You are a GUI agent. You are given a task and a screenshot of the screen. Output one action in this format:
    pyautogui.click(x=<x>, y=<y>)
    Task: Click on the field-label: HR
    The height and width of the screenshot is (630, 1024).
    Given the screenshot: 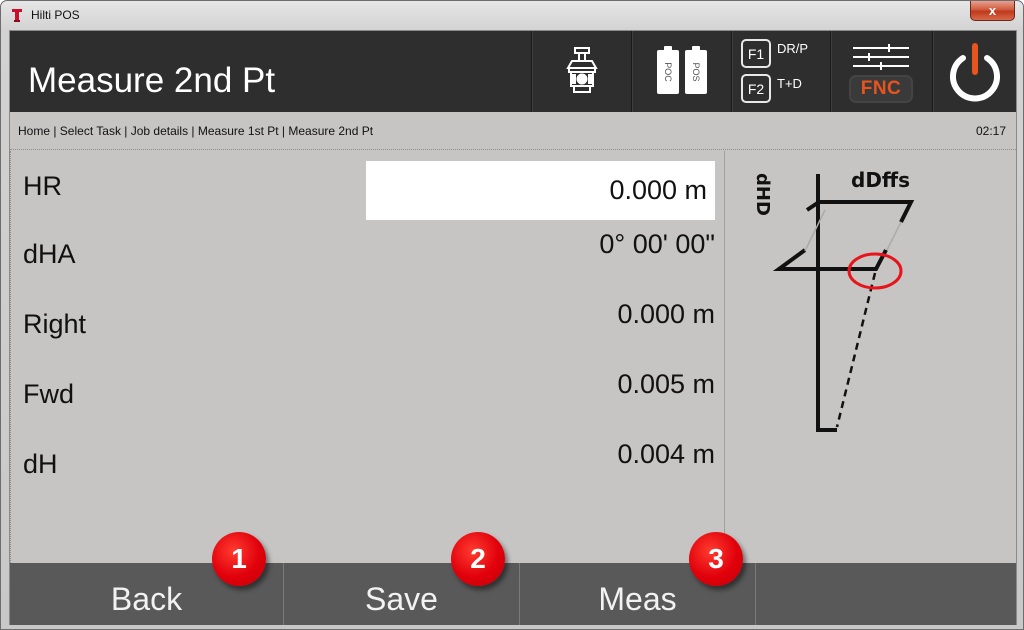 What is the action you would take?
    pyautogui.click(x=42, y=186)
    